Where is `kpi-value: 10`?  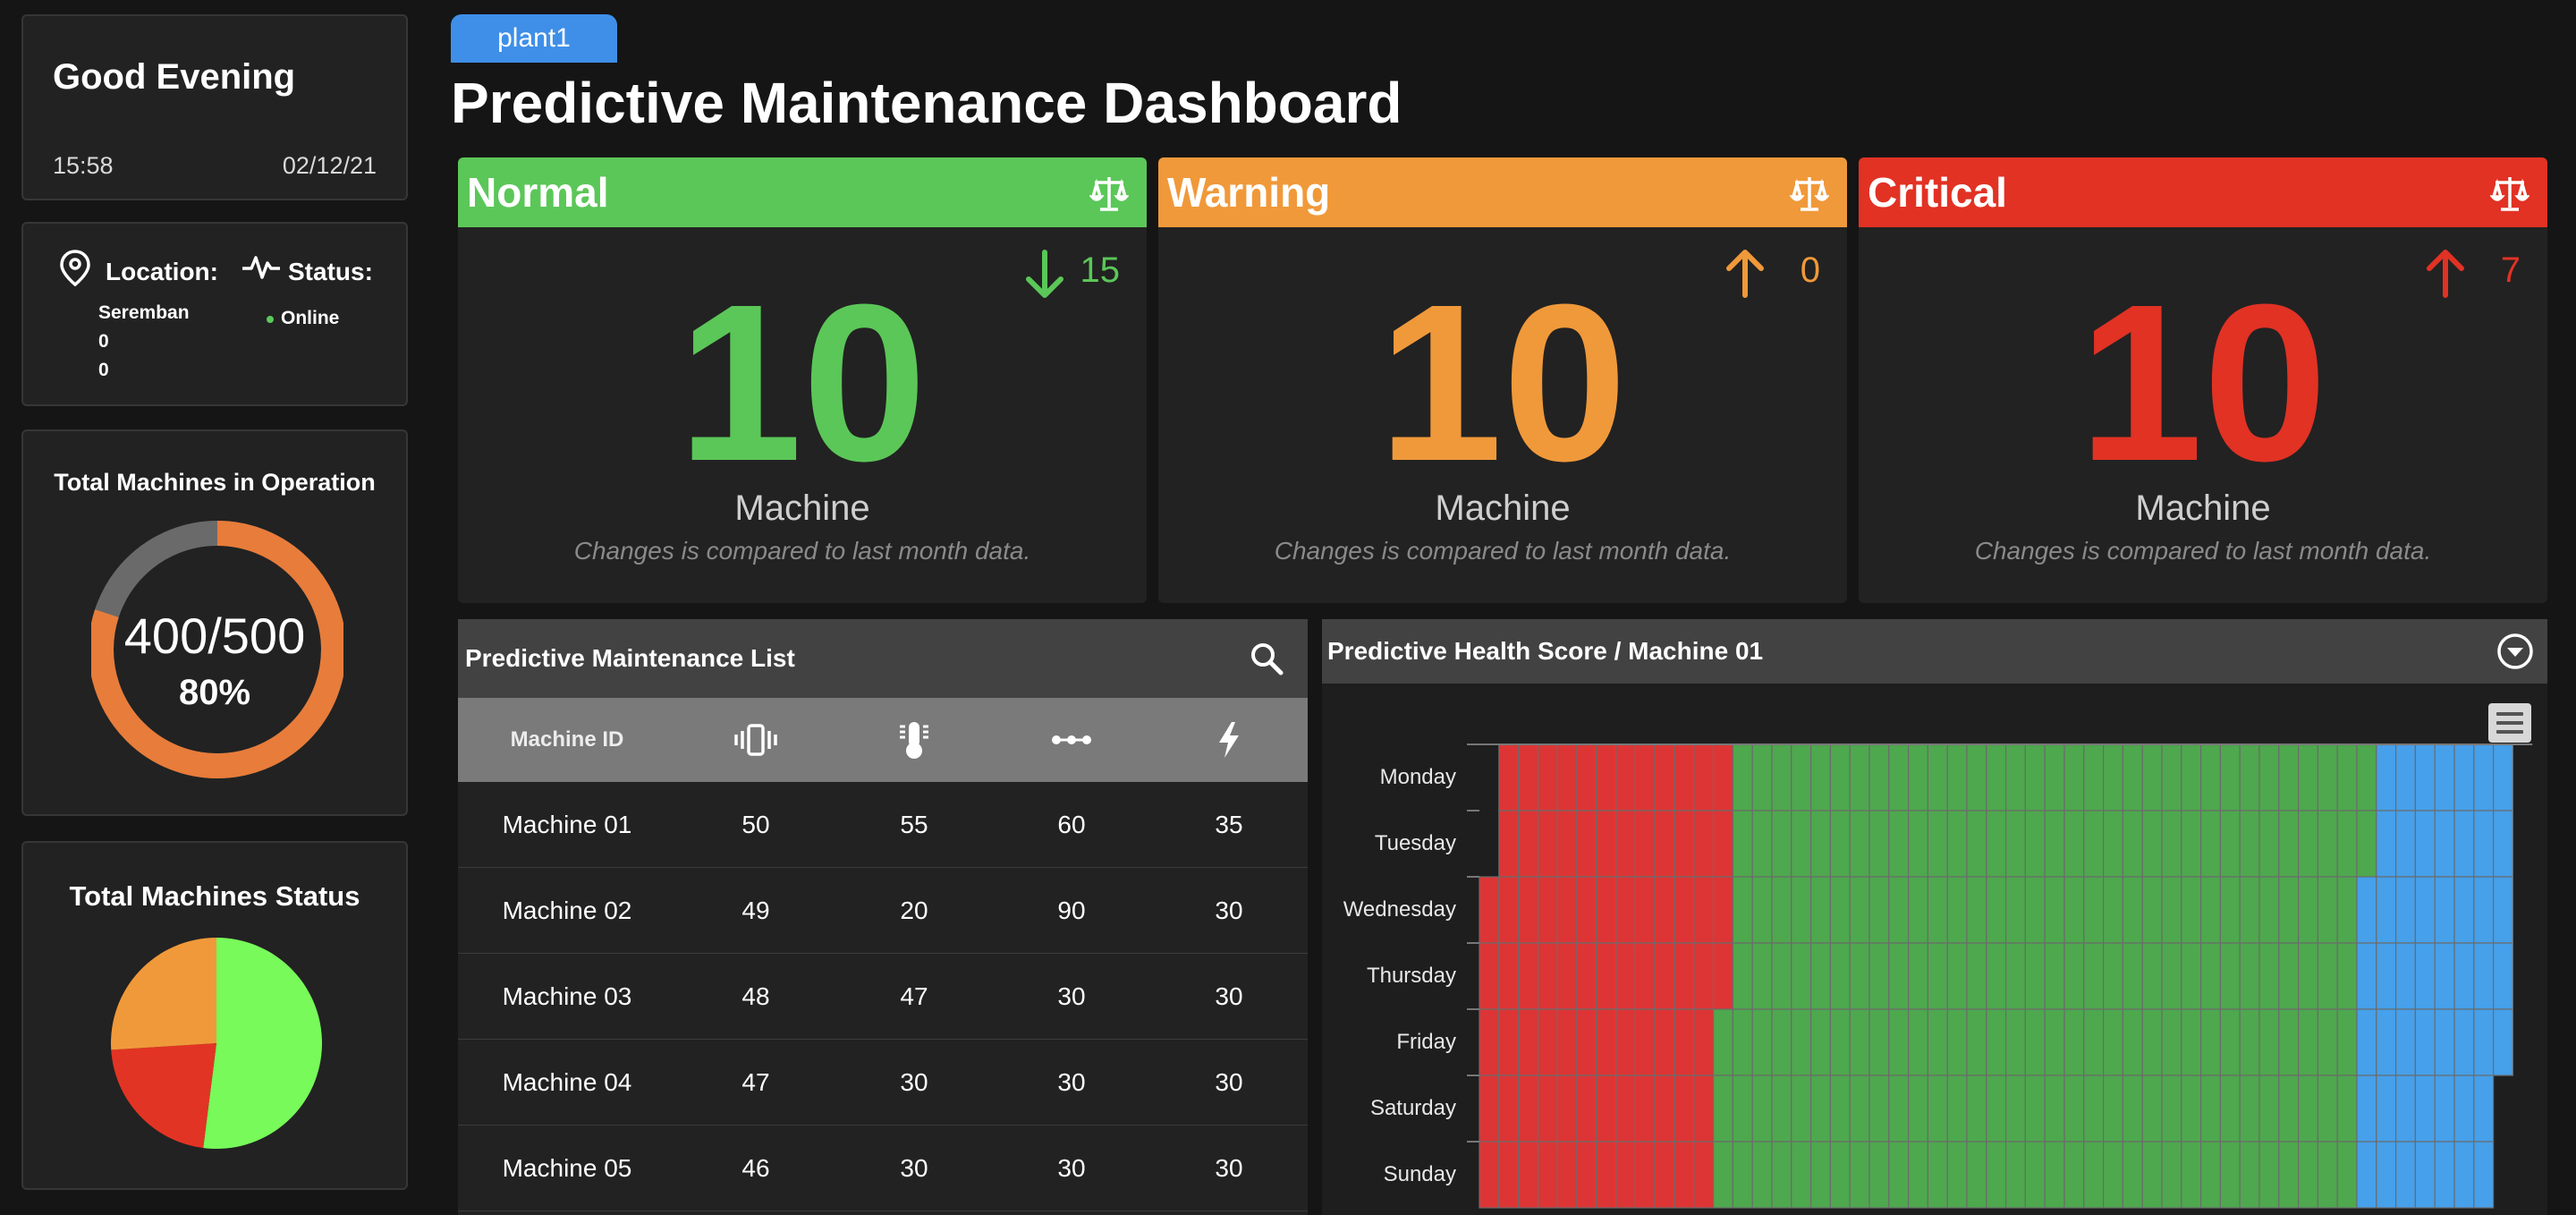
kpi-value: 10 is located at coordinates (802, 383).